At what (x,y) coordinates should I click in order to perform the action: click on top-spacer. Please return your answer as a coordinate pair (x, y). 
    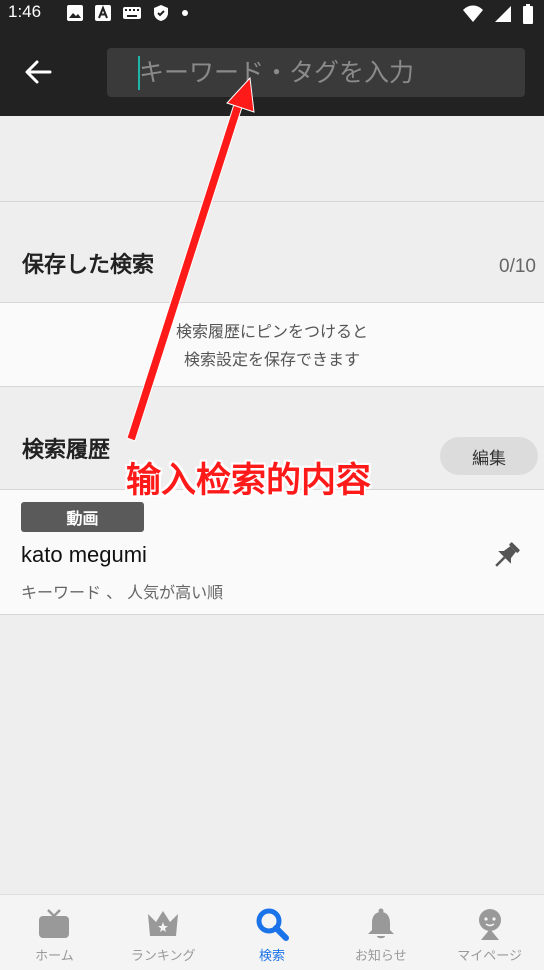
    Looking at the image, I should click on (272, 159).